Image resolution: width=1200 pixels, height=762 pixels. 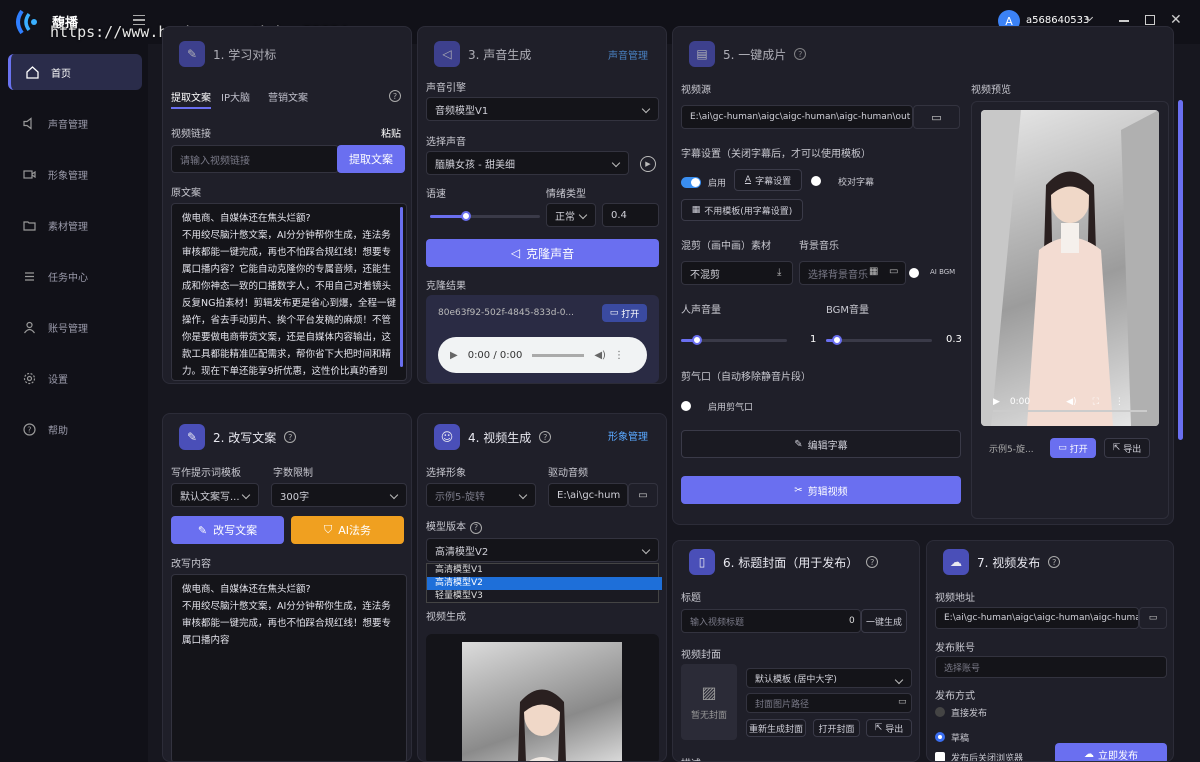 What do you see at coordinates (255, 159) in the screenshot?
I see `video-link-input: 请输入视频链接` at bounding box center [255, 159].